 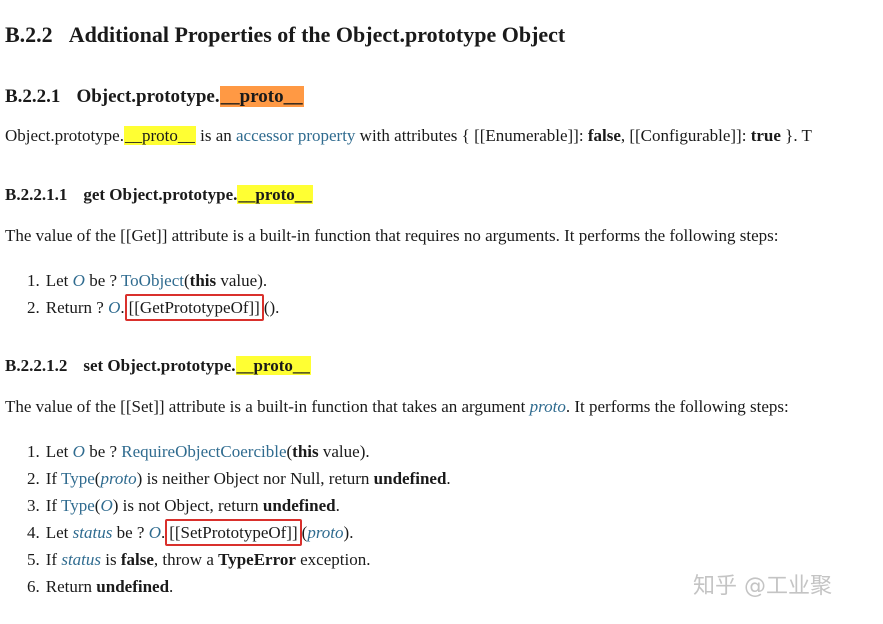 I want to click on subsection-title-highlight: __proto__, so click(x=261, y=96).